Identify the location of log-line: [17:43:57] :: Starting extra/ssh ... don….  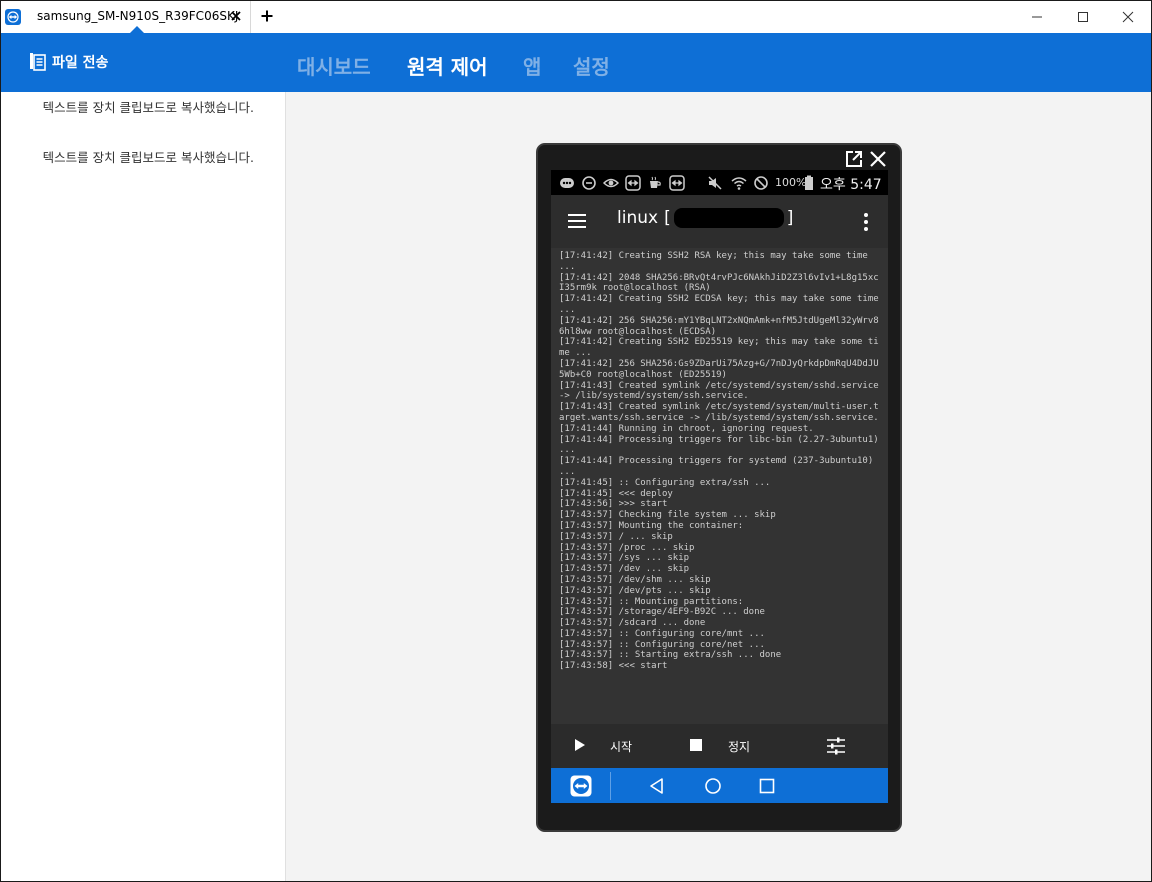
(670, 655).